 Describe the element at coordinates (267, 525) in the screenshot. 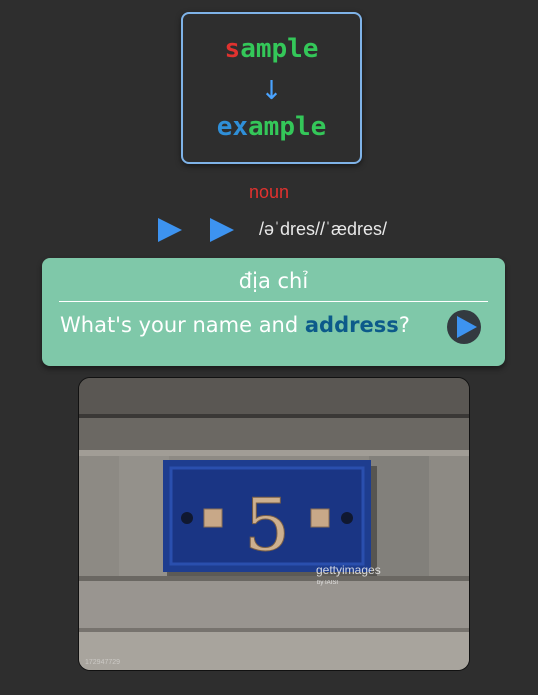

I see `house-number: 5` at that location.